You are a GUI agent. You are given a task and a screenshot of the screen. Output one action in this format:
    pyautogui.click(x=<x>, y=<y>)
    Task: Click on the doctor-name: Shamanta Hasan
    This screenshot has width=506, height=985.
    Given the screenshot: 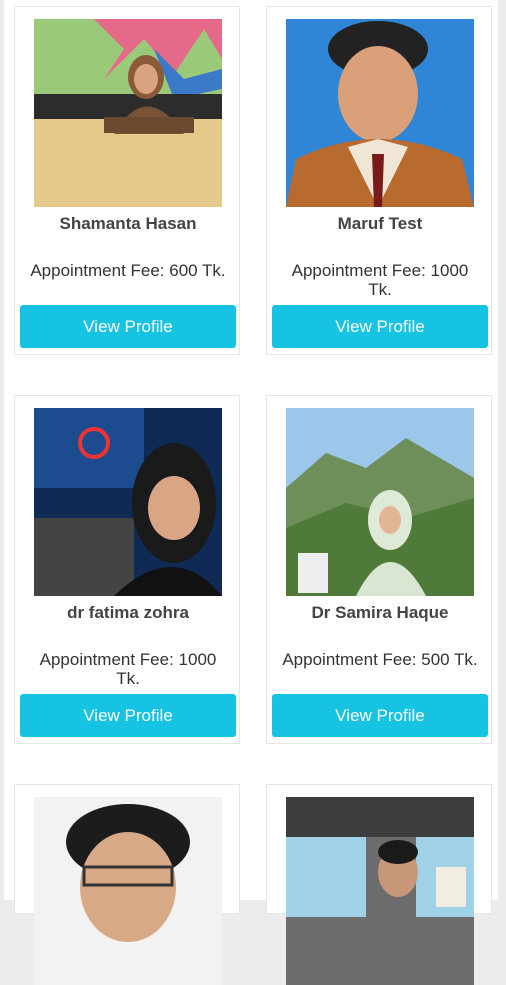 What is the action you would take?
    pyautogui.click(x=128, y=223)
    